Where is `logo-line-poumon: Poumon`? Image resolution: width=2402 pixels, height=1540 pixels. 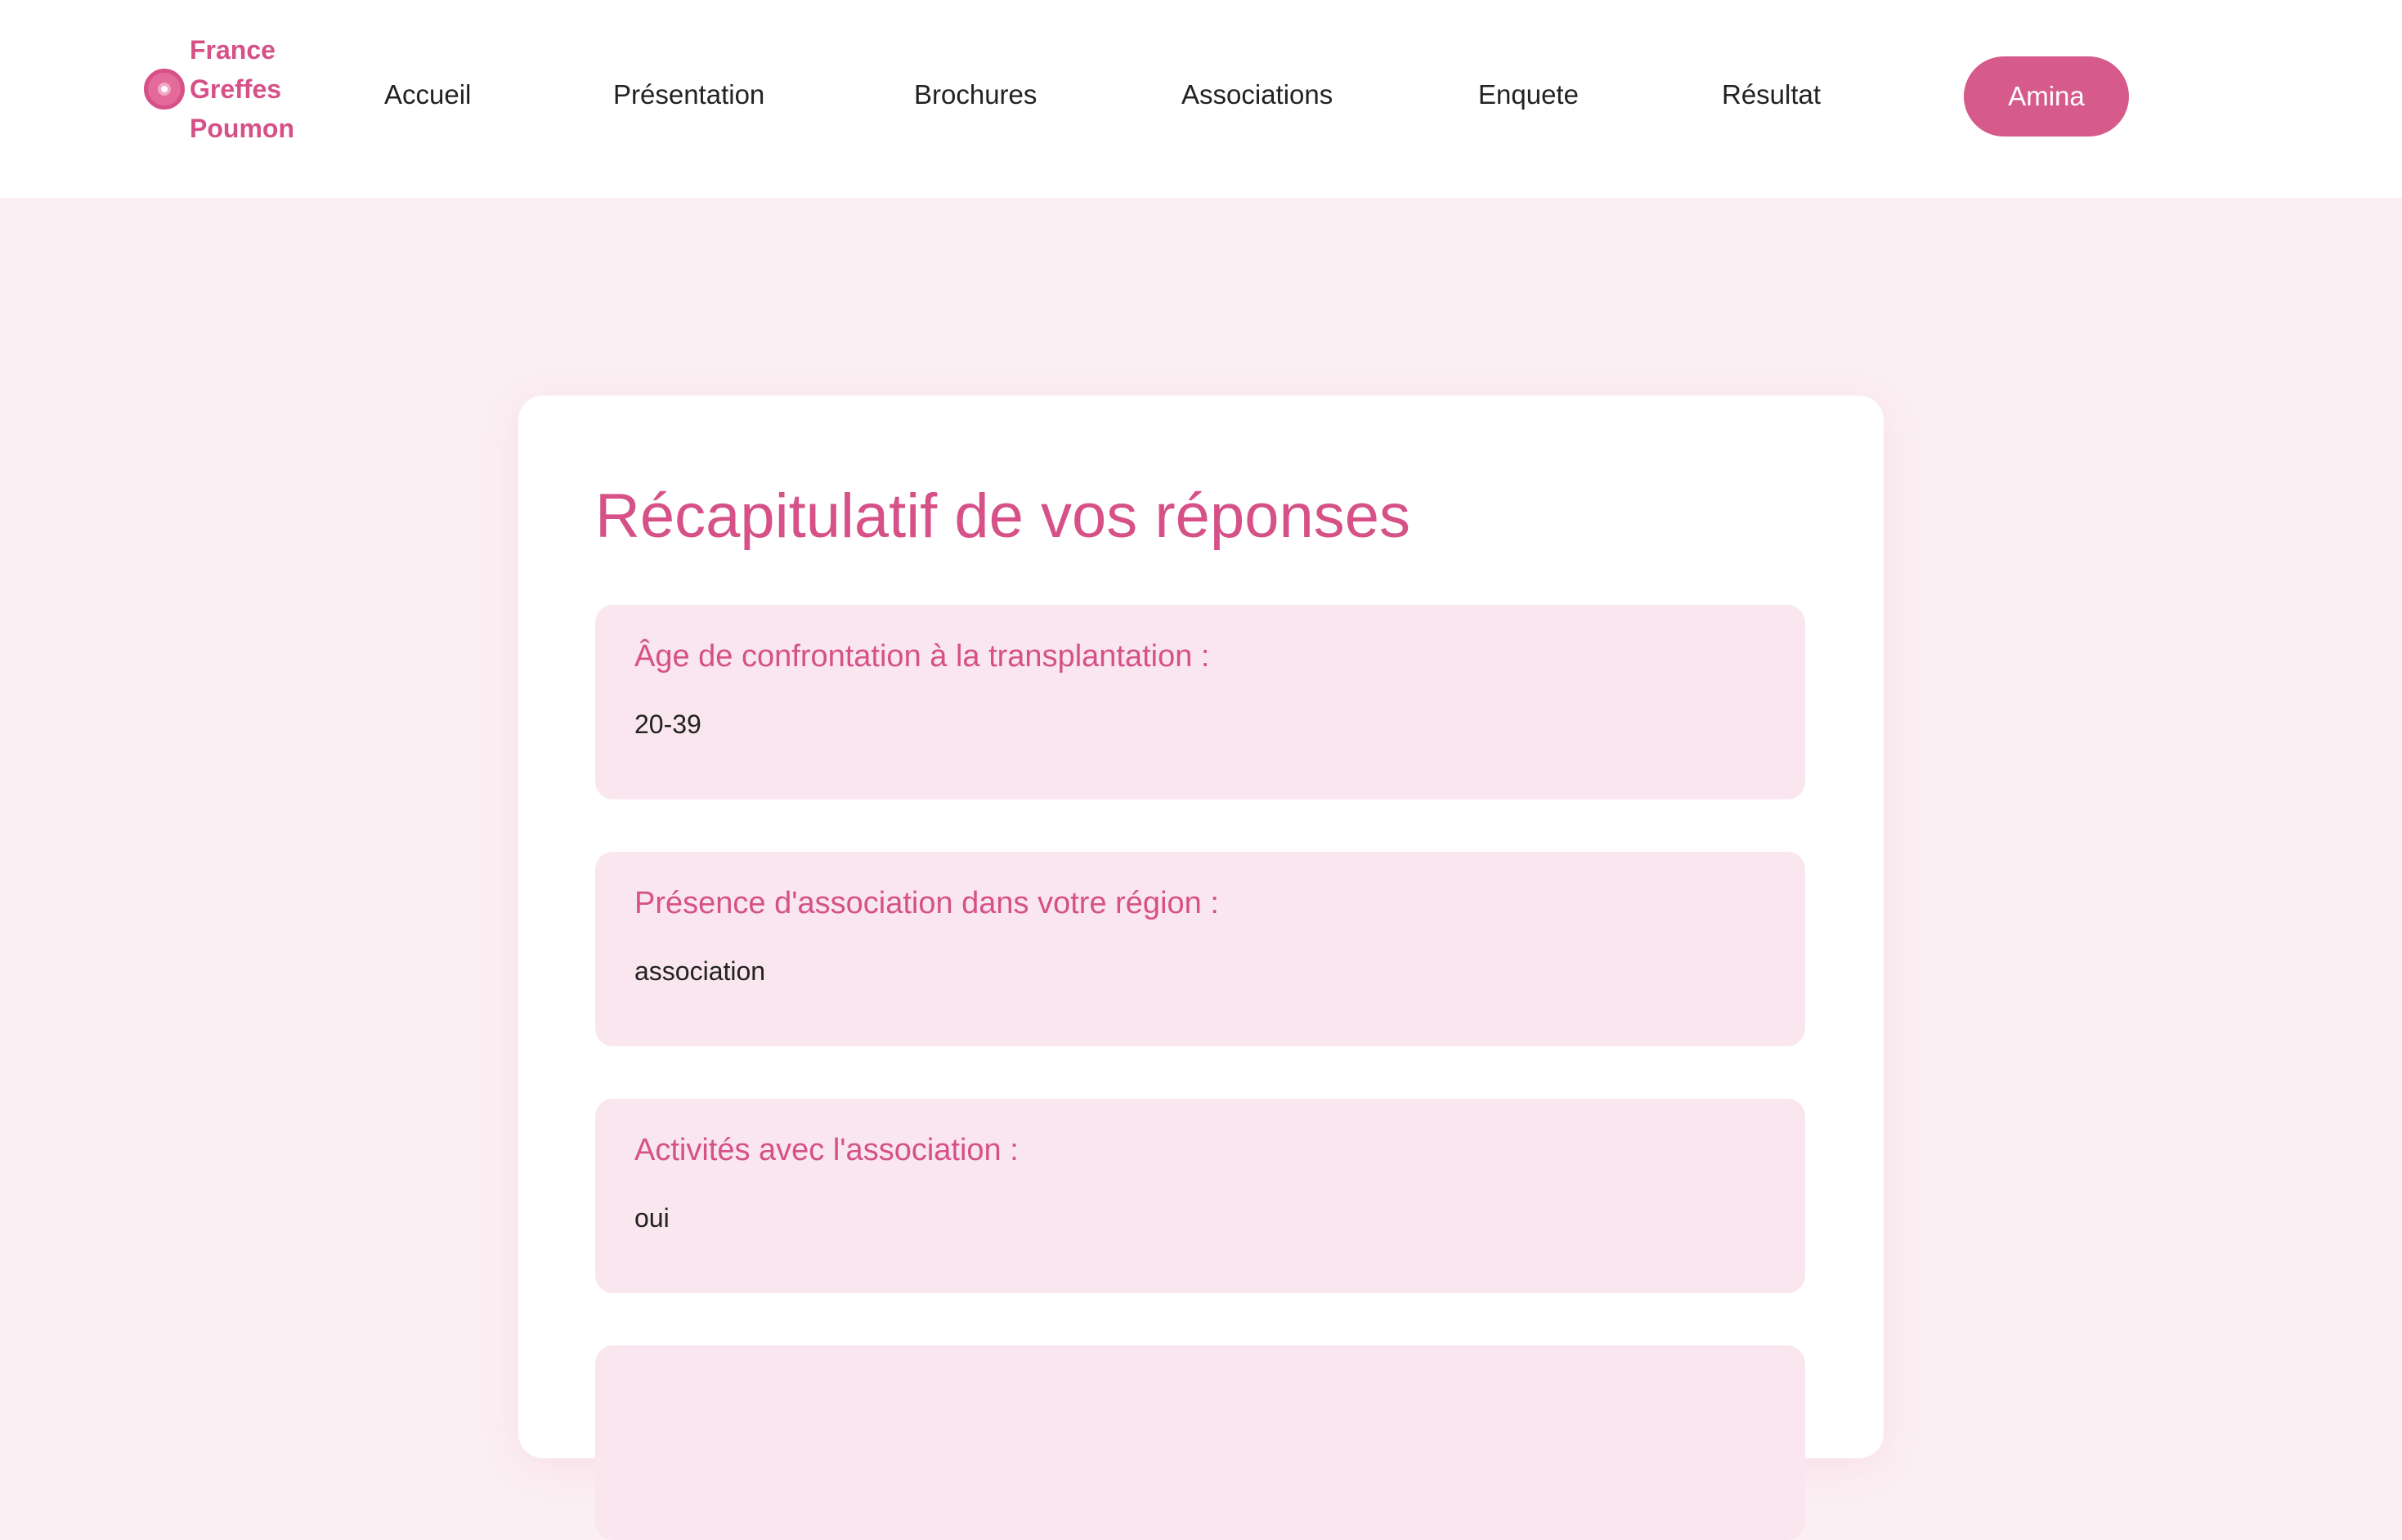
logo-line-poumon: Poumon is located at coordinates (242, 128).